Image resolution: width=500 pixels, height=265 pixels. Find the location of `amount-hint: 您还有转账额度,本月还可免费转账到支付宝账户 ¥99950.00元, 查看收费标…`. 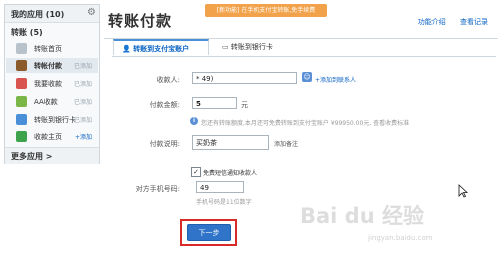

amount-hint: 您还有转账额度,本月还可免费转账到支付宝账户 ¥99950.00元, 查看收费标… is located at coordinates (305, 123).